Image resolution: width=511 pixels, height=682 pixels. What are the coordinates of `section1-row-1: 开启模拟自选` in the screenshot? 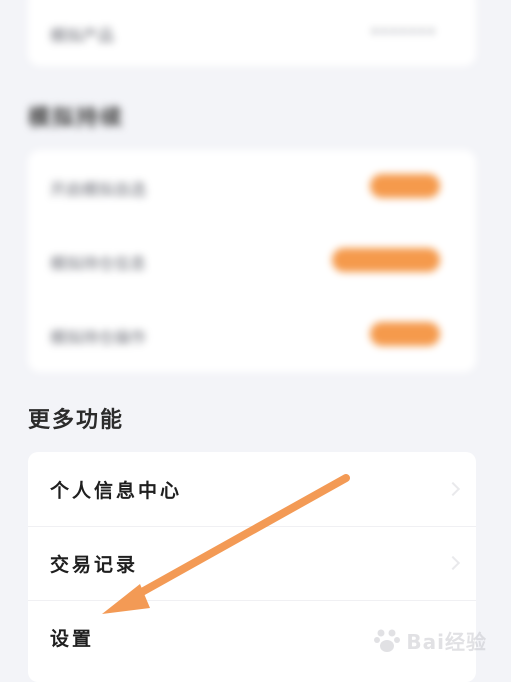 It's located at (252, 187).